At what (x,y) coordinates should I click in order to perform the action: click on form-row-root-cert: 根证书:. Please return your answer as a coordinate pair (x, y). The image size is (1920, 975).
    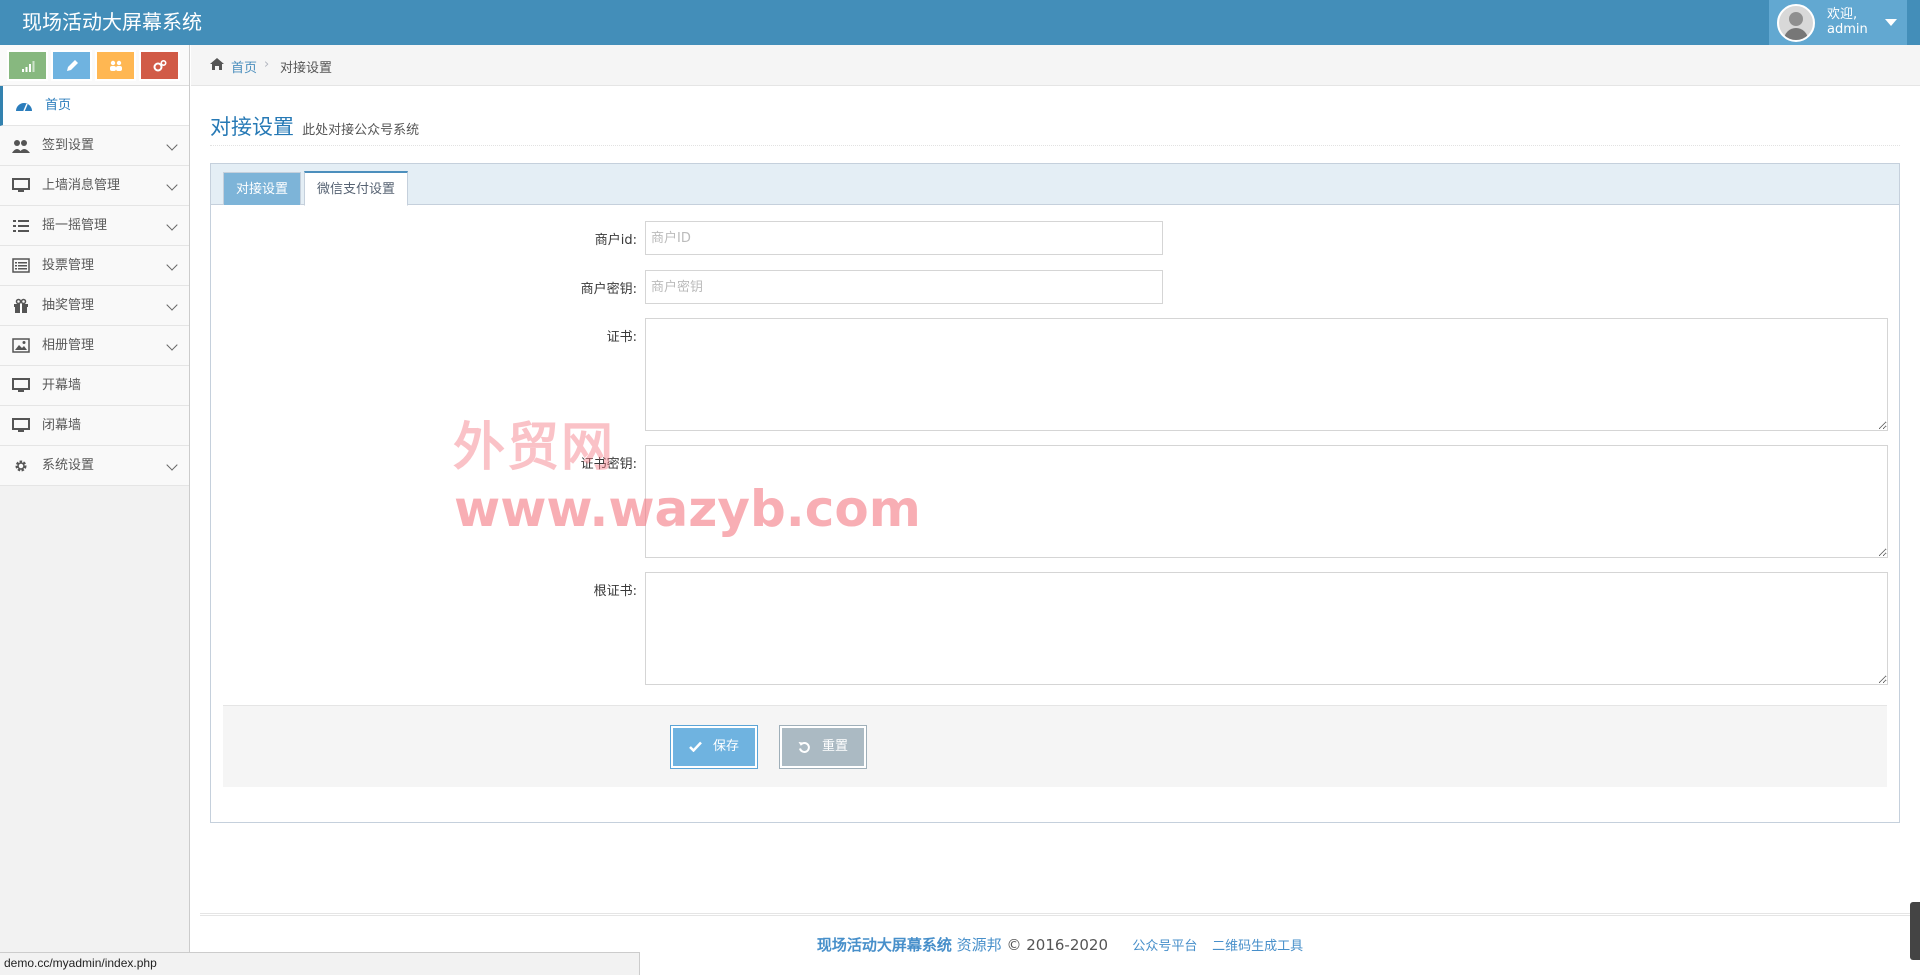
    Looking at the image, I should click on (1056, 628).